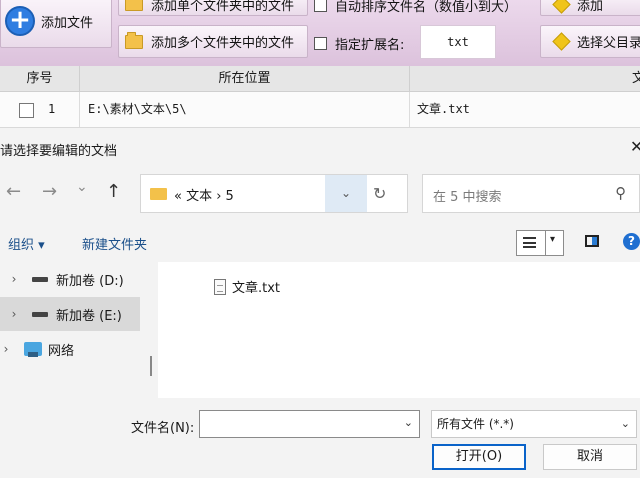 This screenshot has width=640, height=478. Describe the element at coordinates (475, 424) in the screenshot. I see `file-type-value: 所有文件 (*.*)` at that location.